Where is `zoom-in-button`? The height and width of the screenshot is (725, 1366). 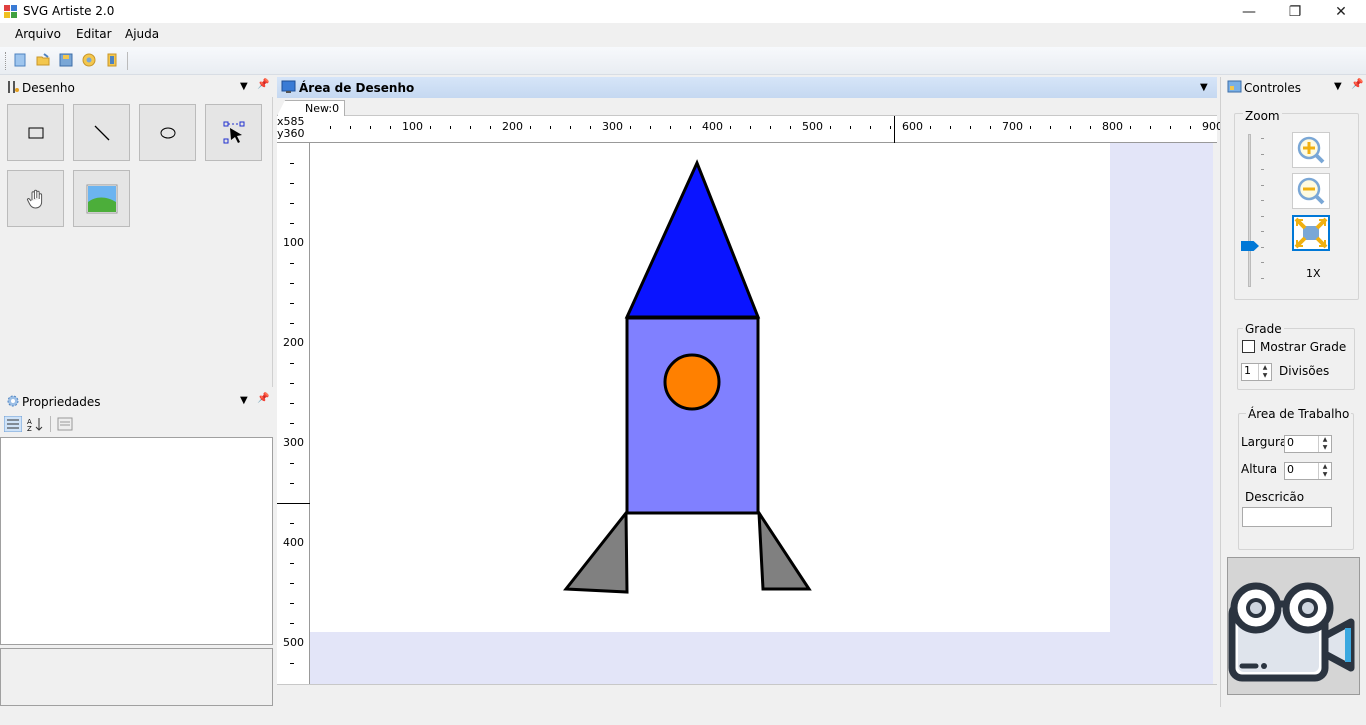 zoom-in-button is located at coordinates (1311, 150).